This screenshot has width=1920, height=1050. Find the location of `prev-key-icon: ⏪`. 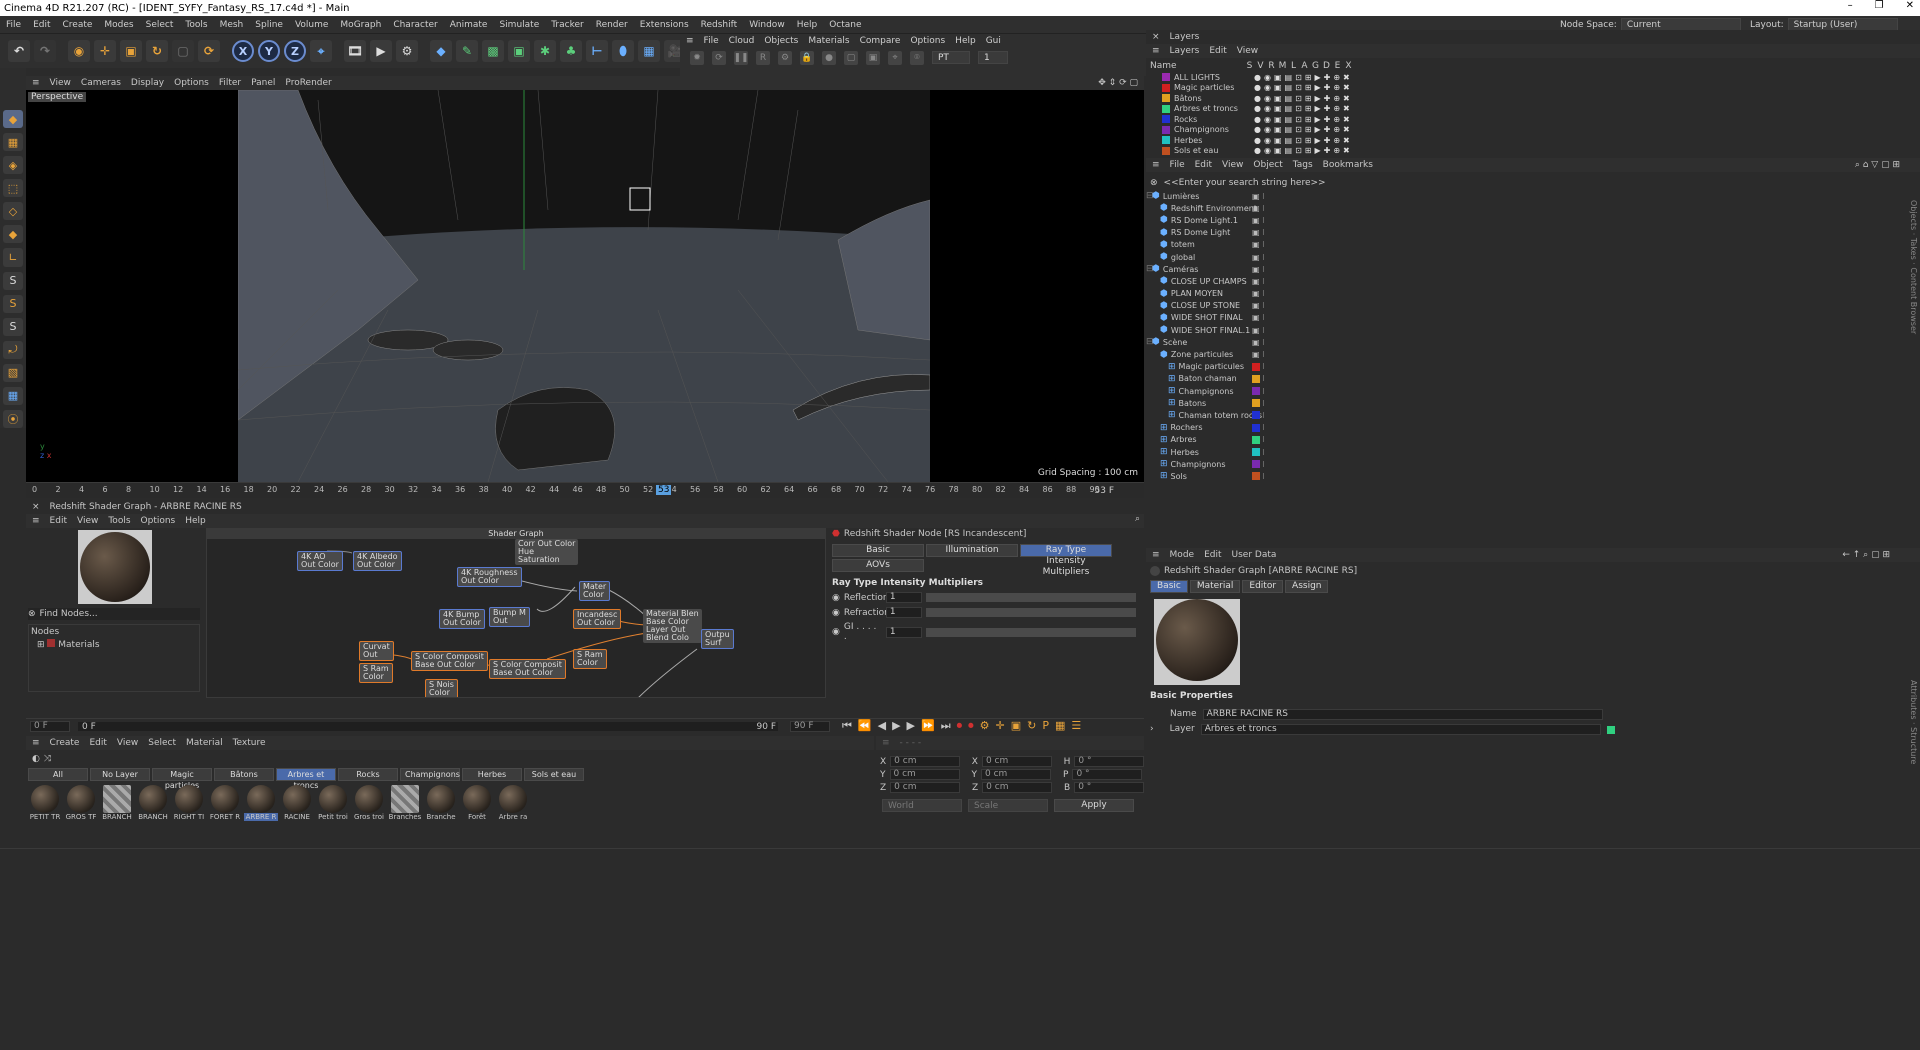

prev-key-icon: ⏪ is located at coordinates (865, 726).